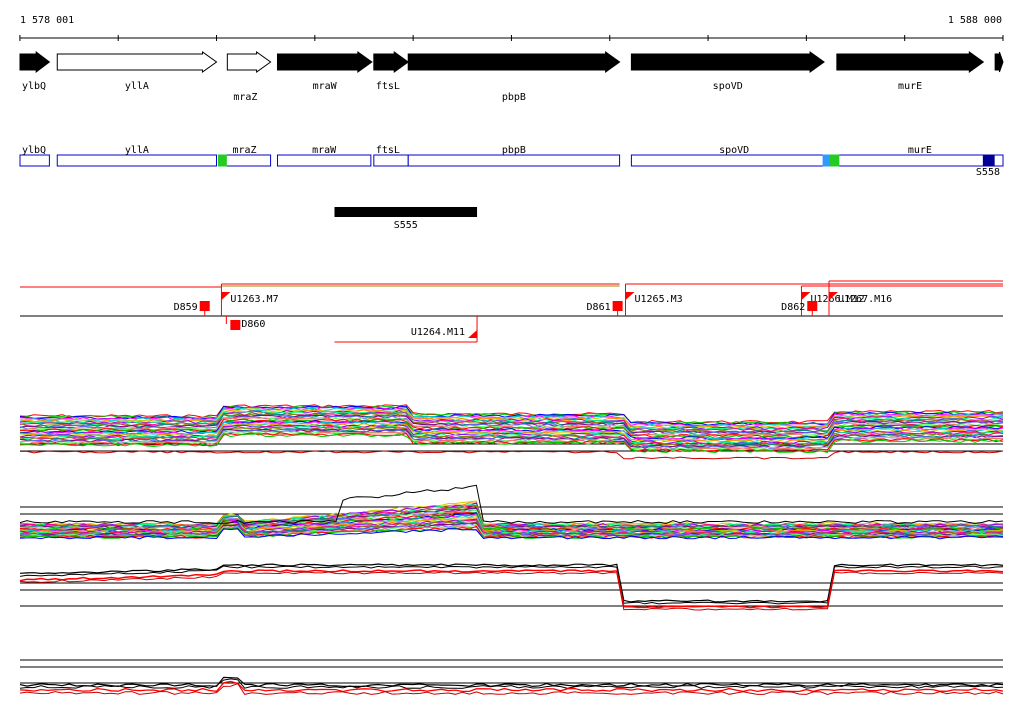  Describe the element at coordinates (406, 225) in the screenshot. I see `segment-label: S555` at that location.